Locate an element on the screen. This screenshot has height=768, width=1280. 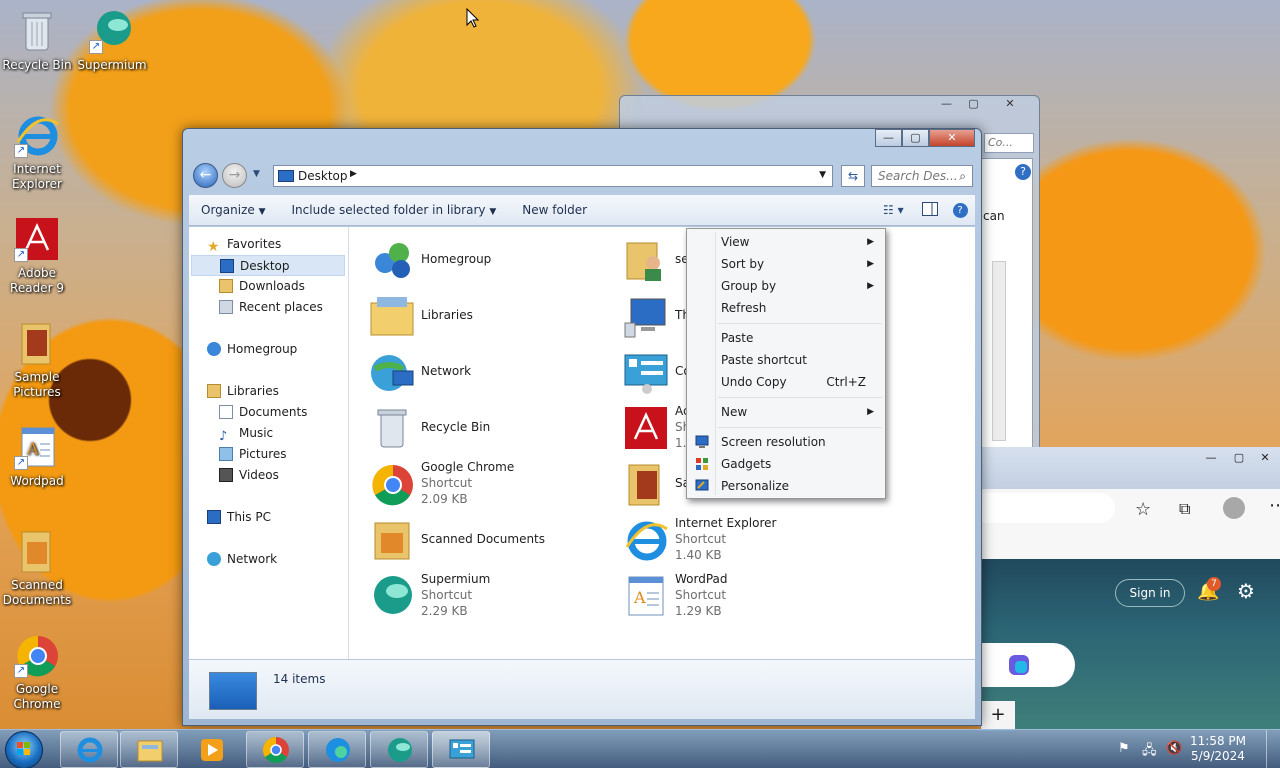
nav-item-music: ♪ Music is located at coordinates (246, 433).